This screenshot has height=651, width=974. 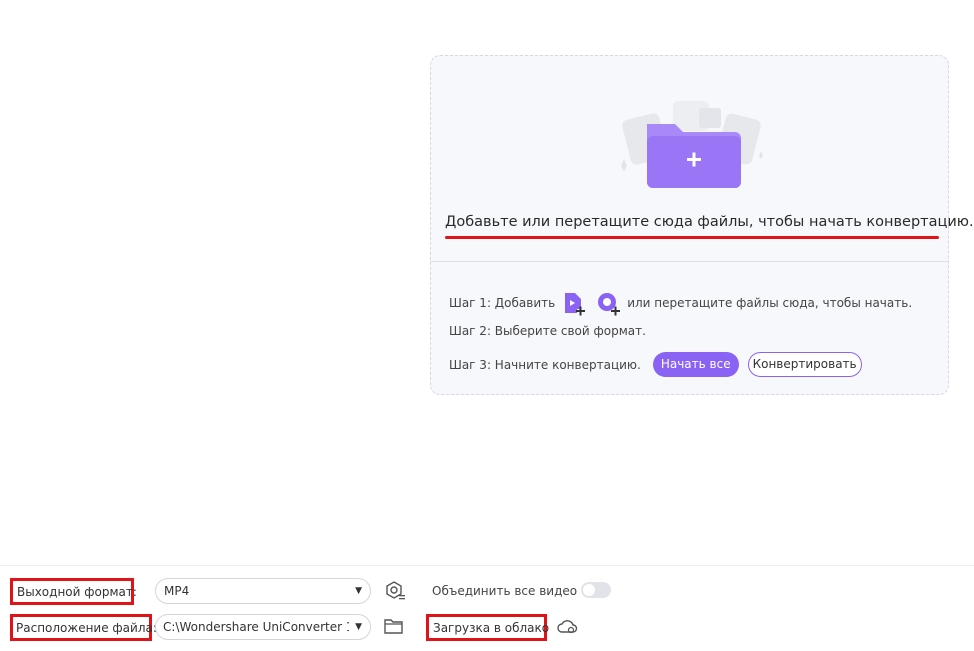 What do you see at coordinates (689, 261) in the screenshot?
I see `divider` at bounding box center [689, 261].